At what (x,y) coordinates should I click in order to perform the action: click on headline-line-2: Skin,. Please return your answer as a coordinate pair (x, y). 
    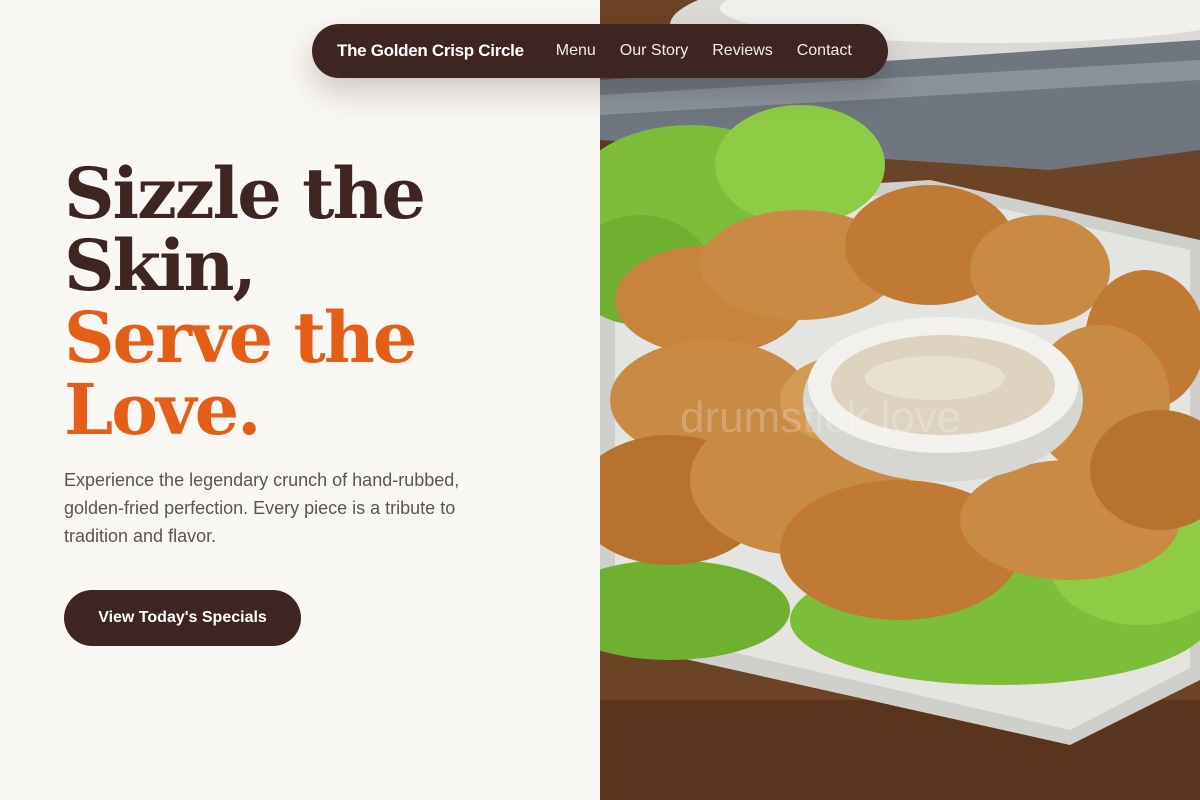
    Looking at the image, I should click on (160, 265).